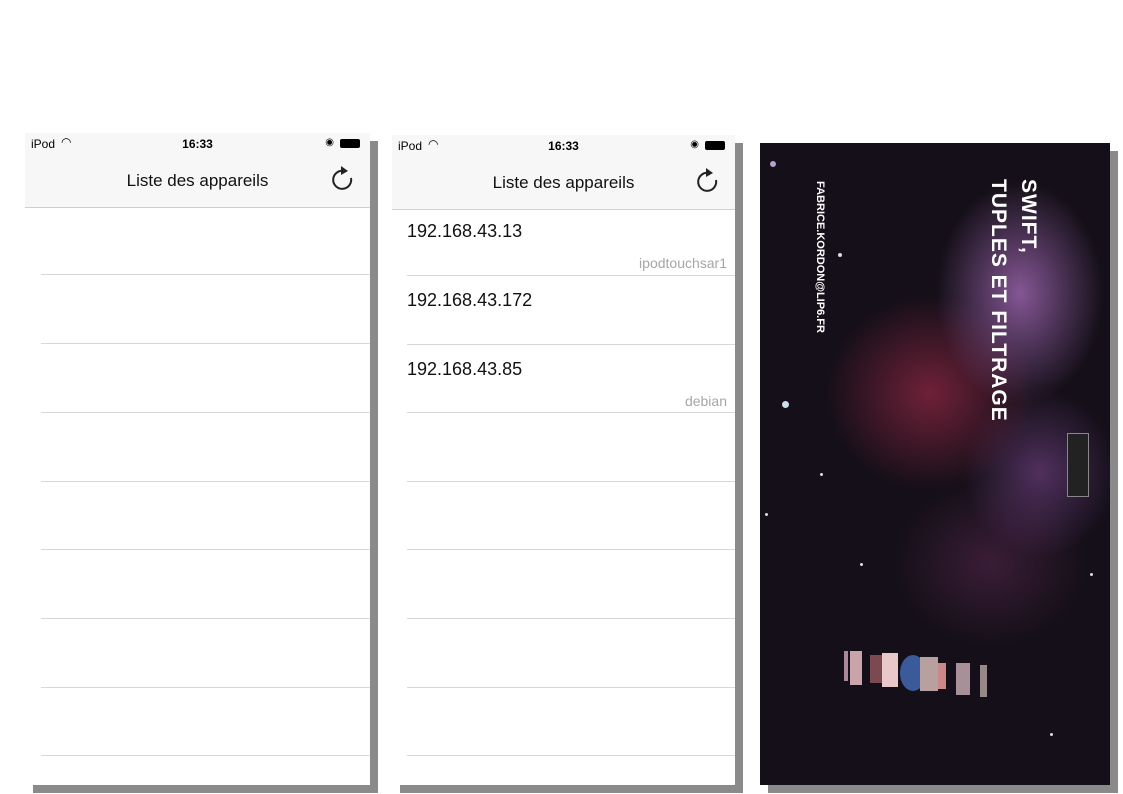 The height and width of the screenshot is (794, 1123). What do you see at coordinates (1028, 216) in the screenshot?
I see `cover-title-line1: SWIFT,` at bounding box center [1028, 216].